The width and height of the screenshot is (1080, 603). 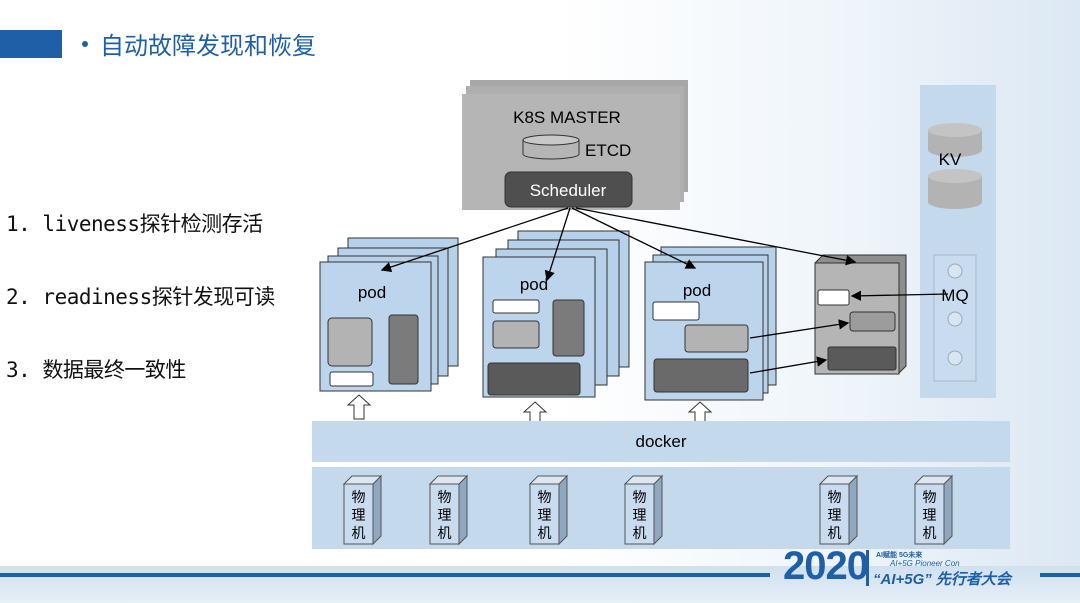 I want to click on pod-label-2: pod, so click(x=534, y=284).